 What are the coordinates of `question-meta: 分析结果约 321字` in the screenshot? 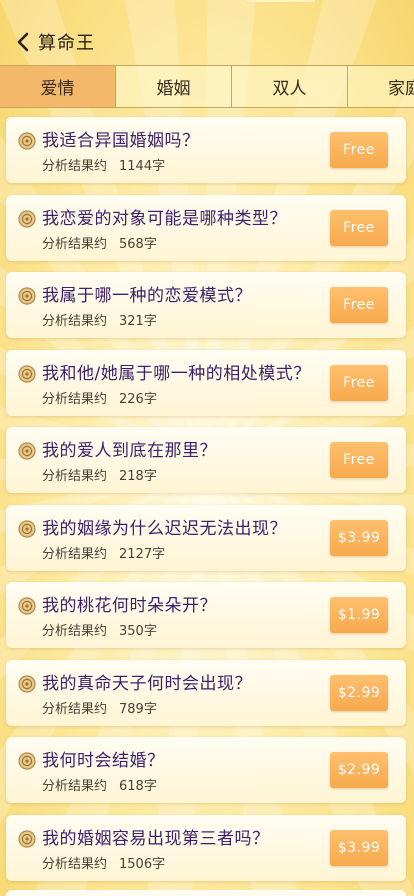 It's located at (99, 319).